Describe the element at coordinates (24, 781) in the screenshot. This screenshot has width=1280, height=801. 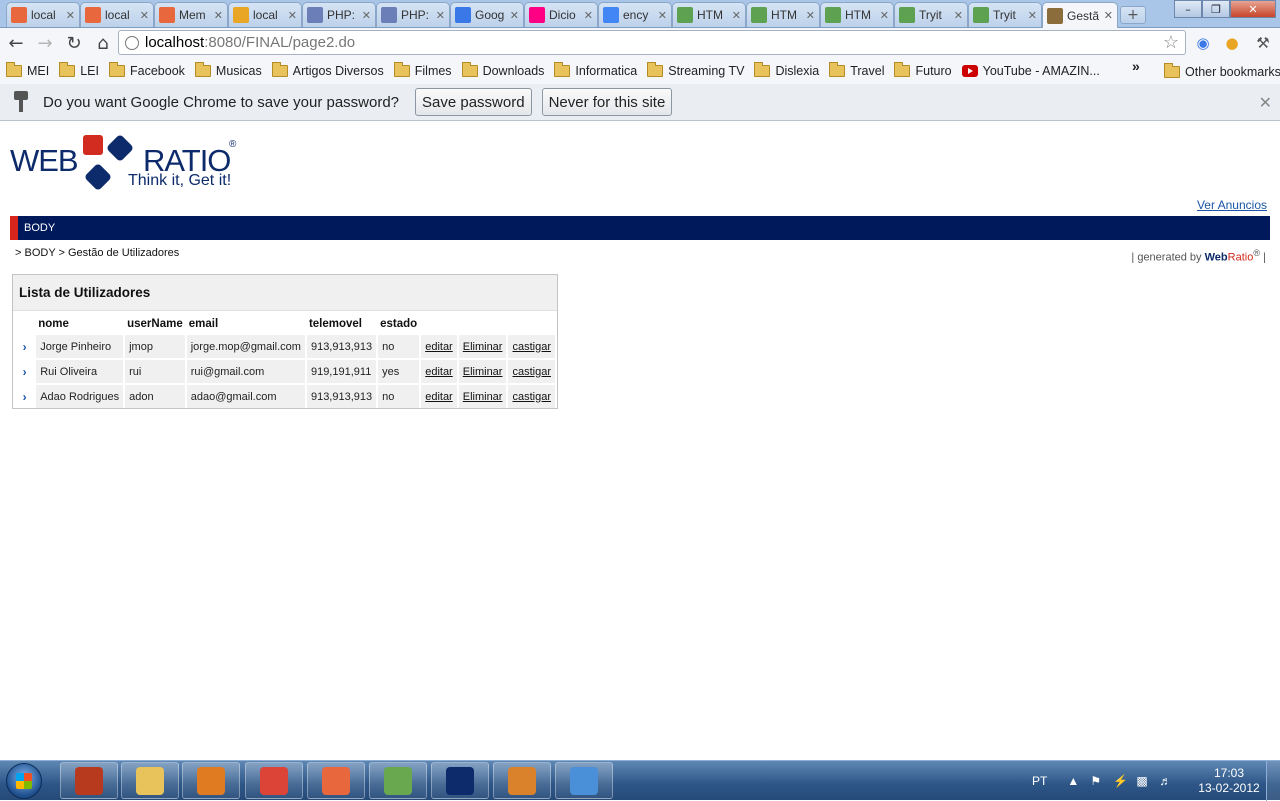
I see `start-button` at that location.